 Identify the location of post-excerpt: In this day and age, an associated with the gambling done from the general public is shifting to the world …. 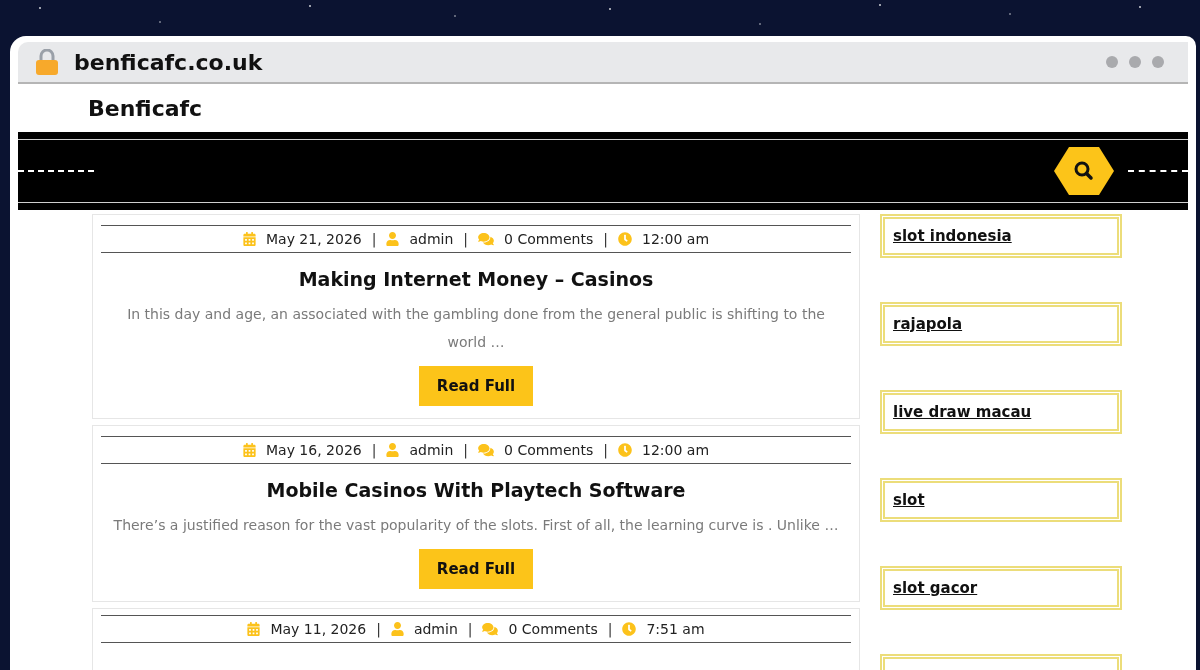
(476, 328).